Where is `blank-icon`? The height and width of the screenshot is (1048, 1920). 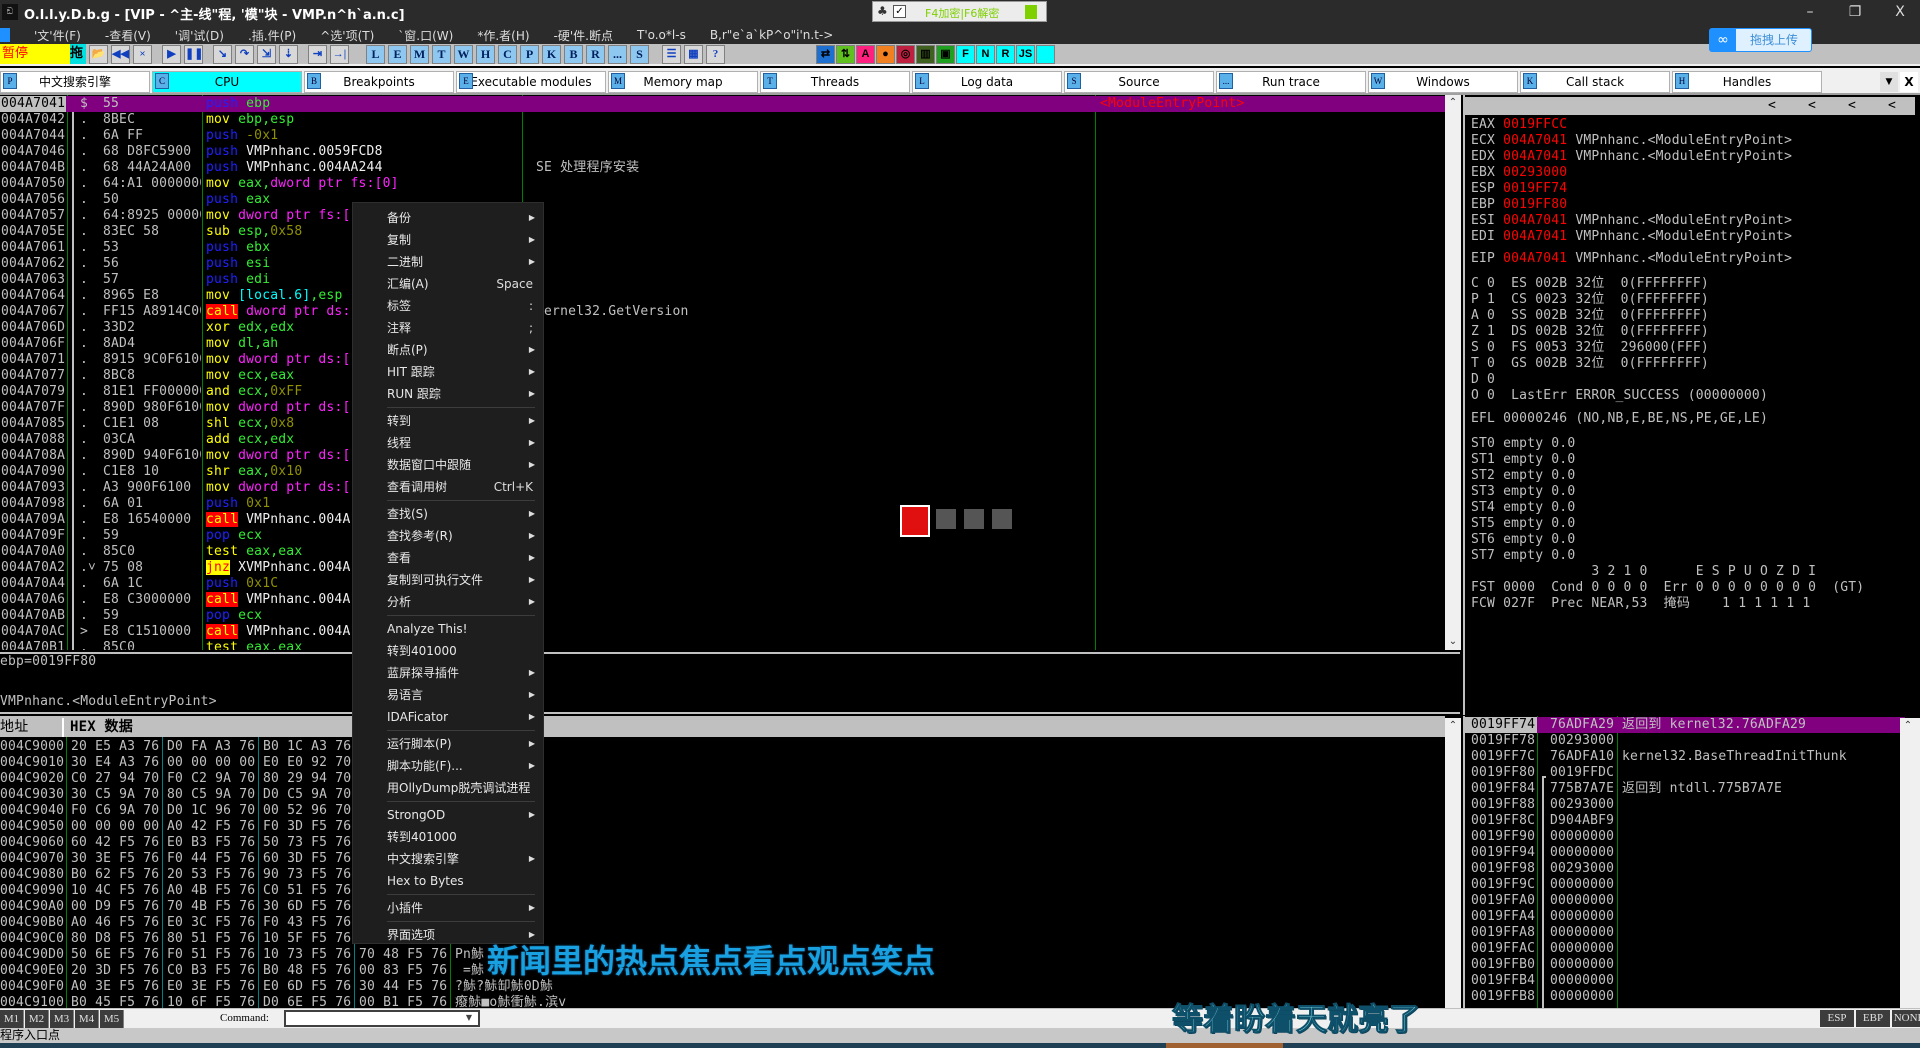 blank-icon is located at coordinates (1045, 54).